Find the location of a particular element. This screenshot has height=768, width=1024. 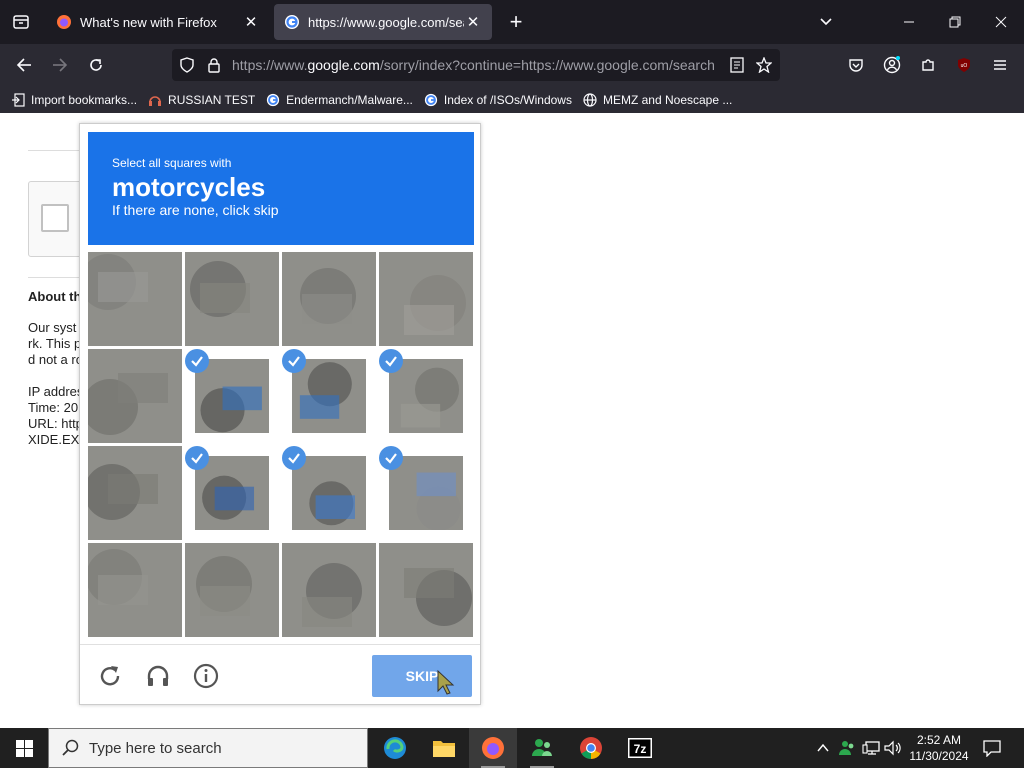

help-button is located at coordinates (206, 676).